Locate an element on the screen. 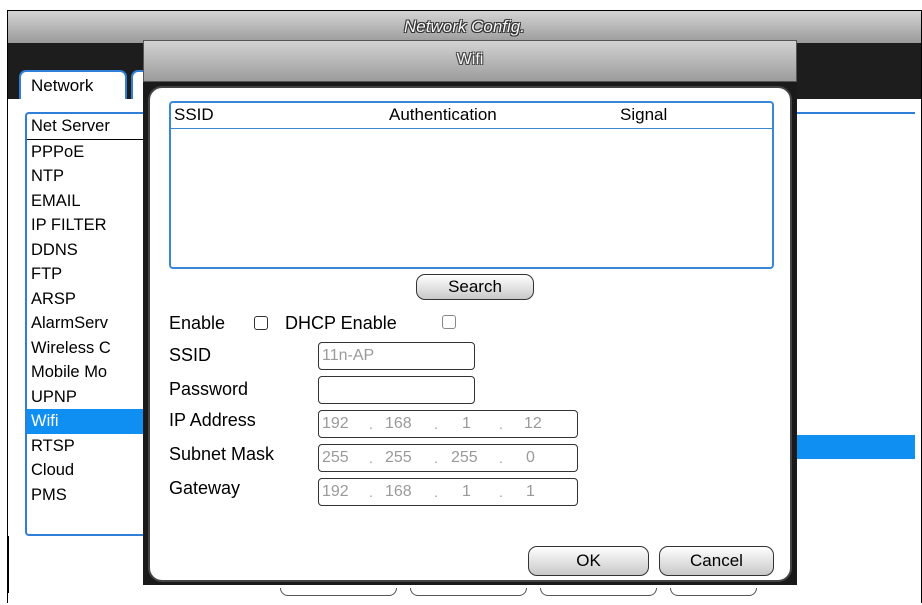 This screenshot has height=605, width=922. dhcp-enable-label: DHCP Enable is located at coordinates (341, 323).